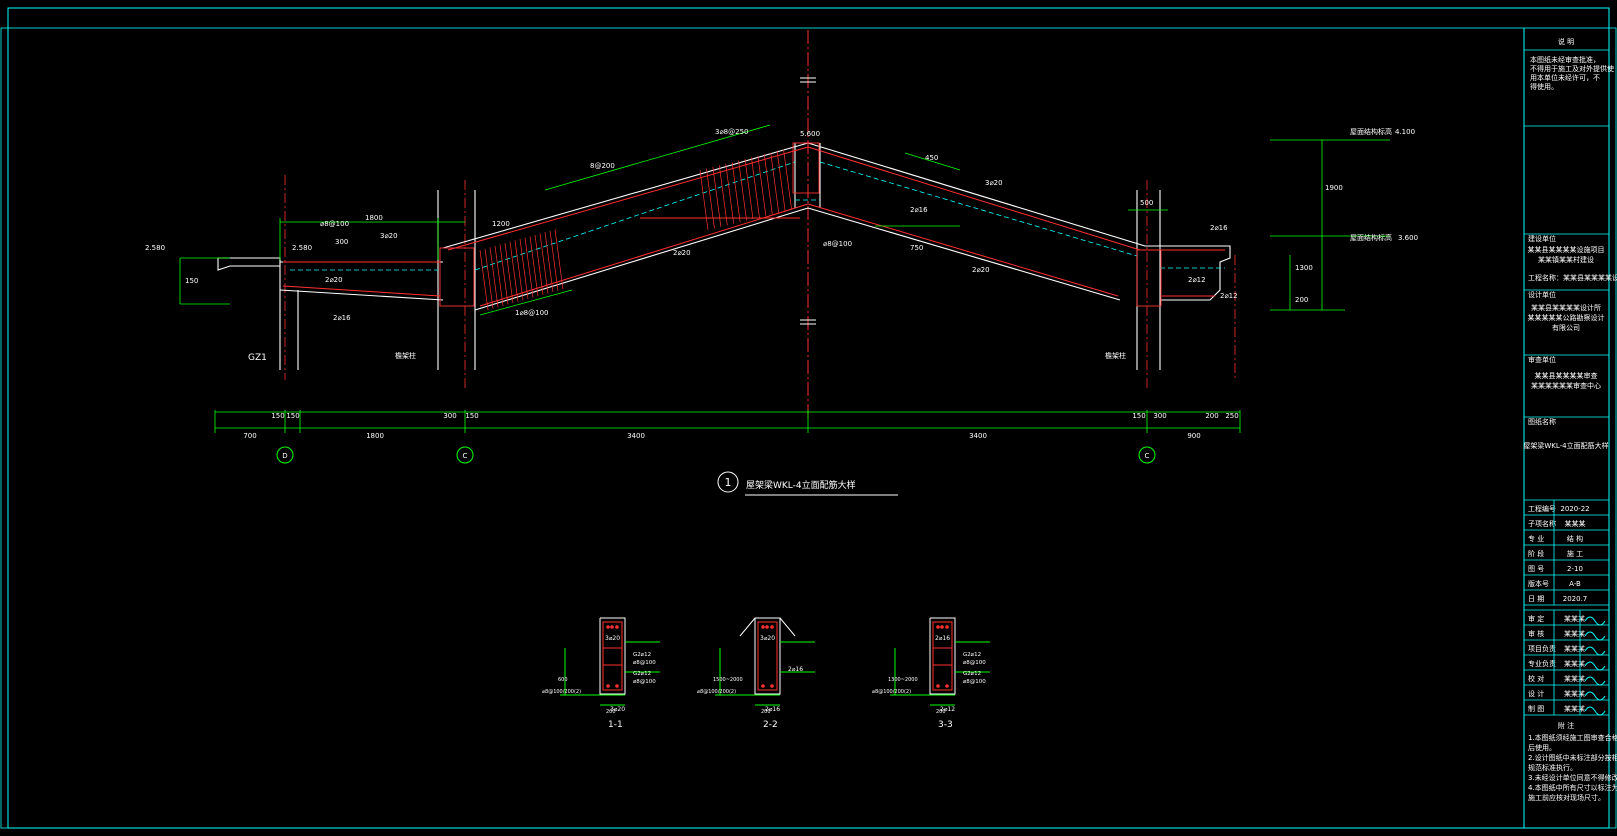 The image size is (1617, 836). What do you see at coordinates (389, 236) in the screenshot?
I see `rebar-label-b: 3⌀20` at bounding box center [389, 236].